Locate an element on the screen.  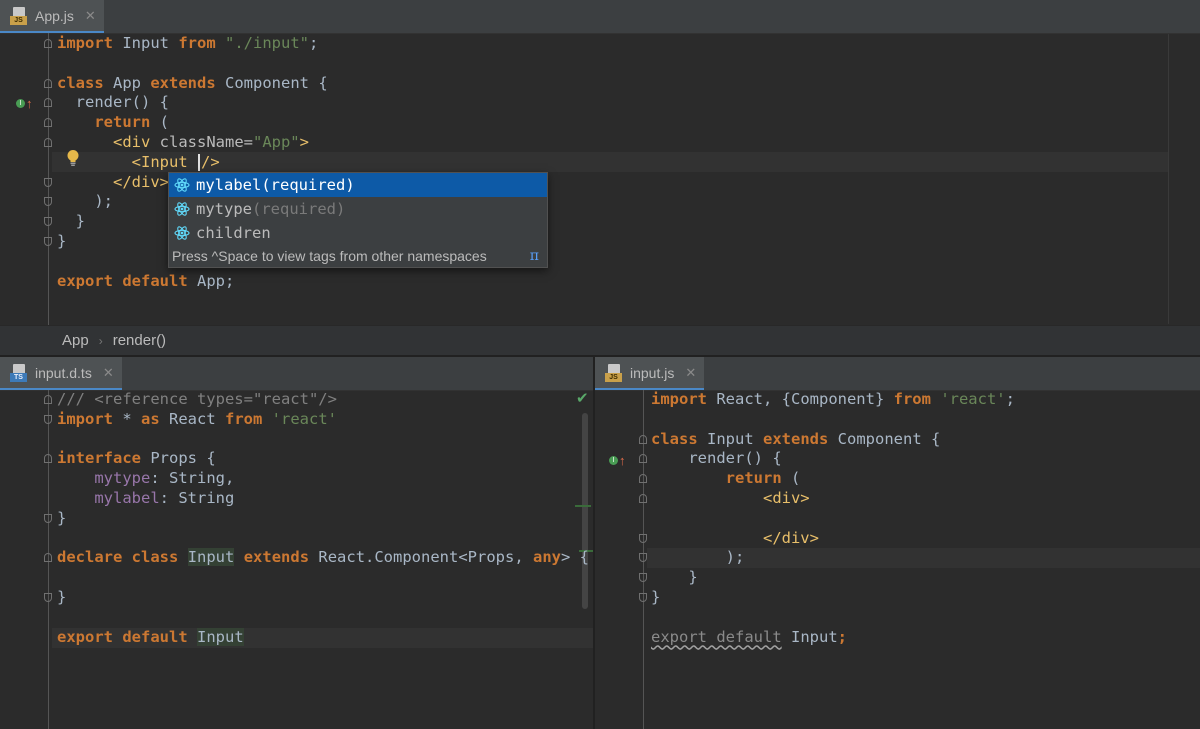
code-token: "App" is located at coordinates (276, 142).